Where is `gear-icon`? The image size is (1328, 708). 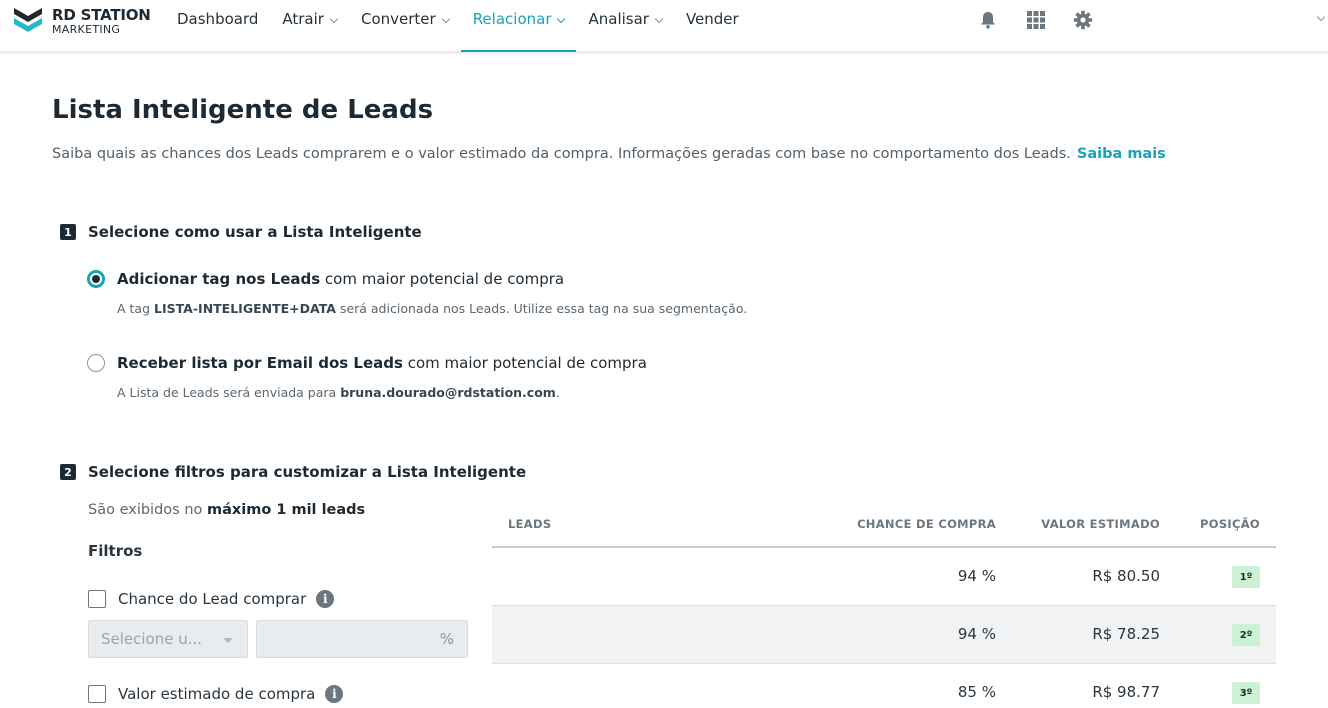
gear-icon is located at coordinates (1083, 20).